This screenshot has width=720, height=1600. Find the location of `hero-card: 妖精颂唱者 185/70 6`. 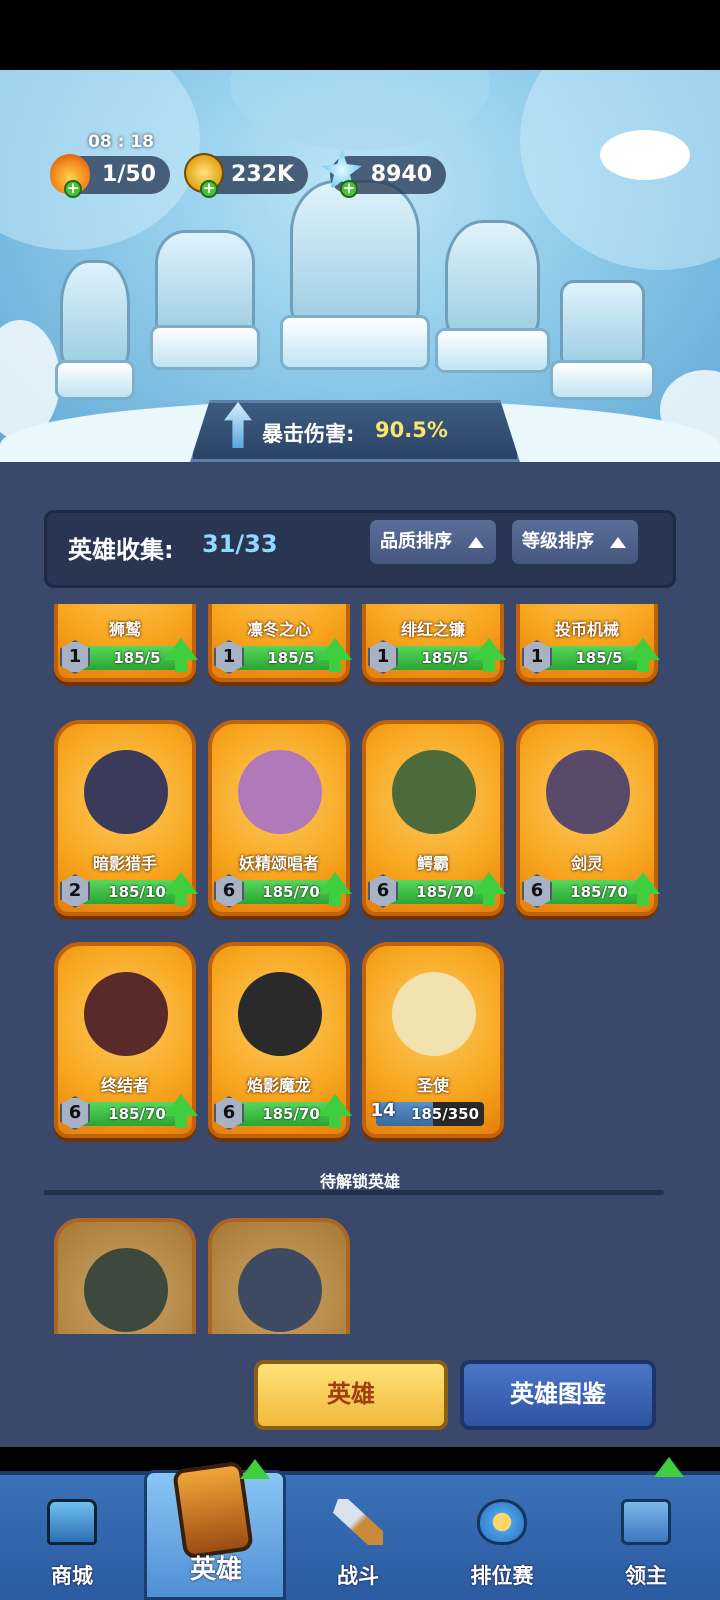

hero-card: 妖精颂唱者 185/70 6 is located at coordinates (280, 818).